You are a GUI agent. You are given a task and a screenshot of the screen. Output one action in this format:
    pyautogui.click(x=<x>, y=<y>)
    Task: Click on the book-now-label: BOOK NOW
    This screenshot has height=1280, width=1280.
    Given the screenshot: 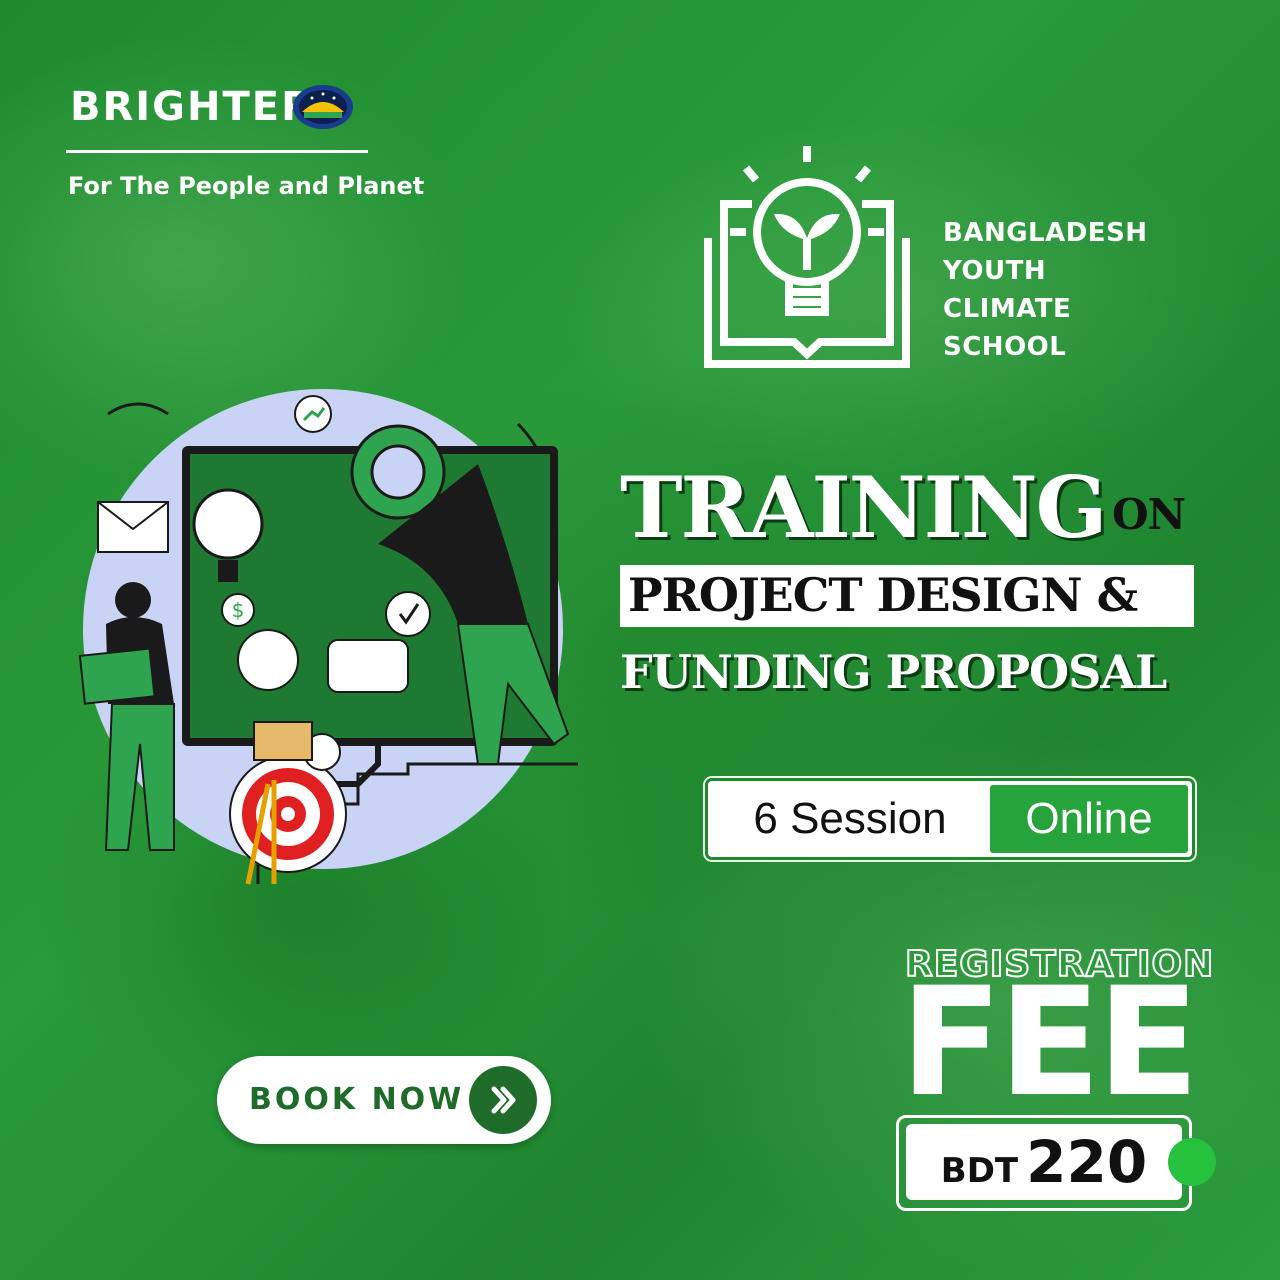 What is the action you would take?
    pyautogui.click(x=356, y=1099)
    